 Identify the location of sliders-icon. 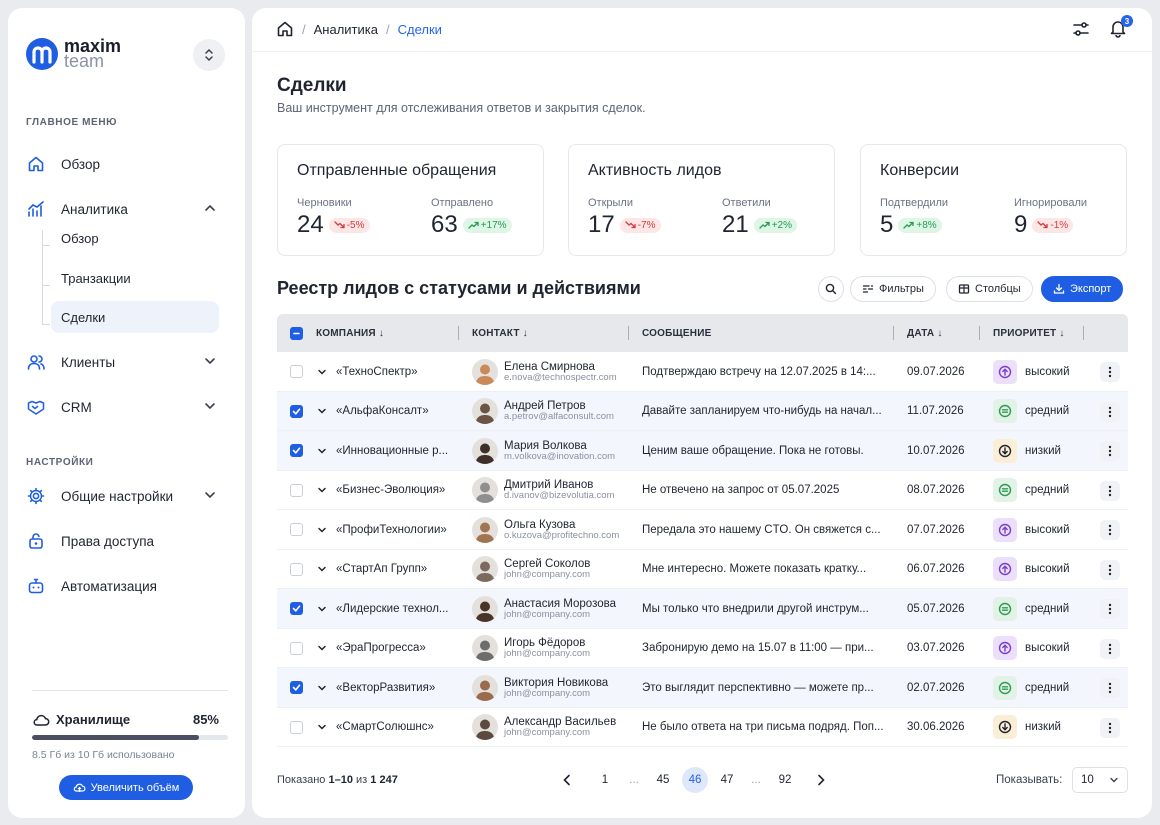
(1081, 29).